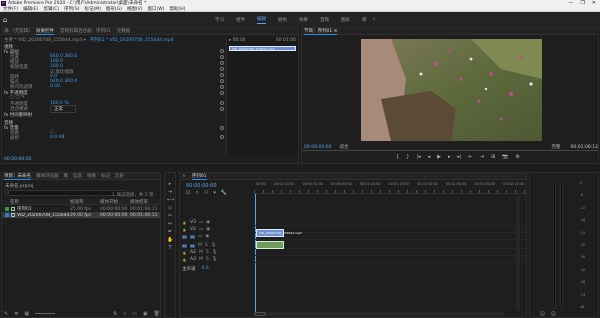  What do you see at coordinates (390, 245) in the screenshot?
I see `lane-a1` at bounding box center [390, 245].